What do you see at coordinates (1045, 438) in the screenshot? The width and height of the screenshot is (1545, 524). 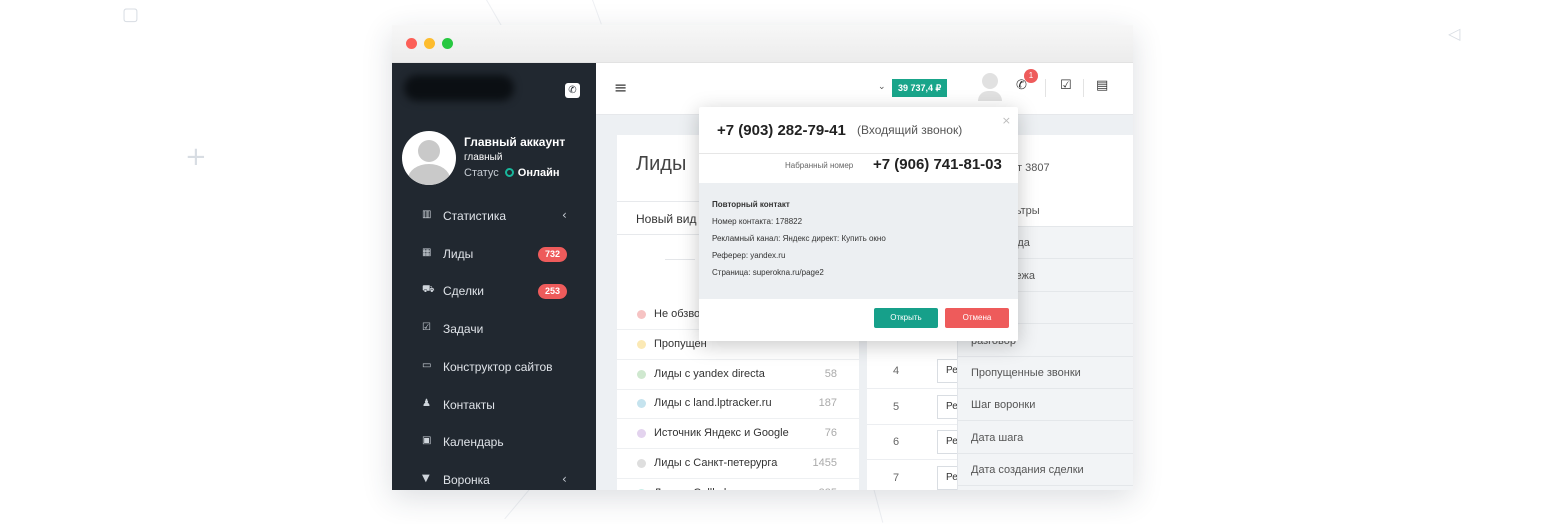 I see `filter-item: Дата шага` at bounding box center [1045, 438].